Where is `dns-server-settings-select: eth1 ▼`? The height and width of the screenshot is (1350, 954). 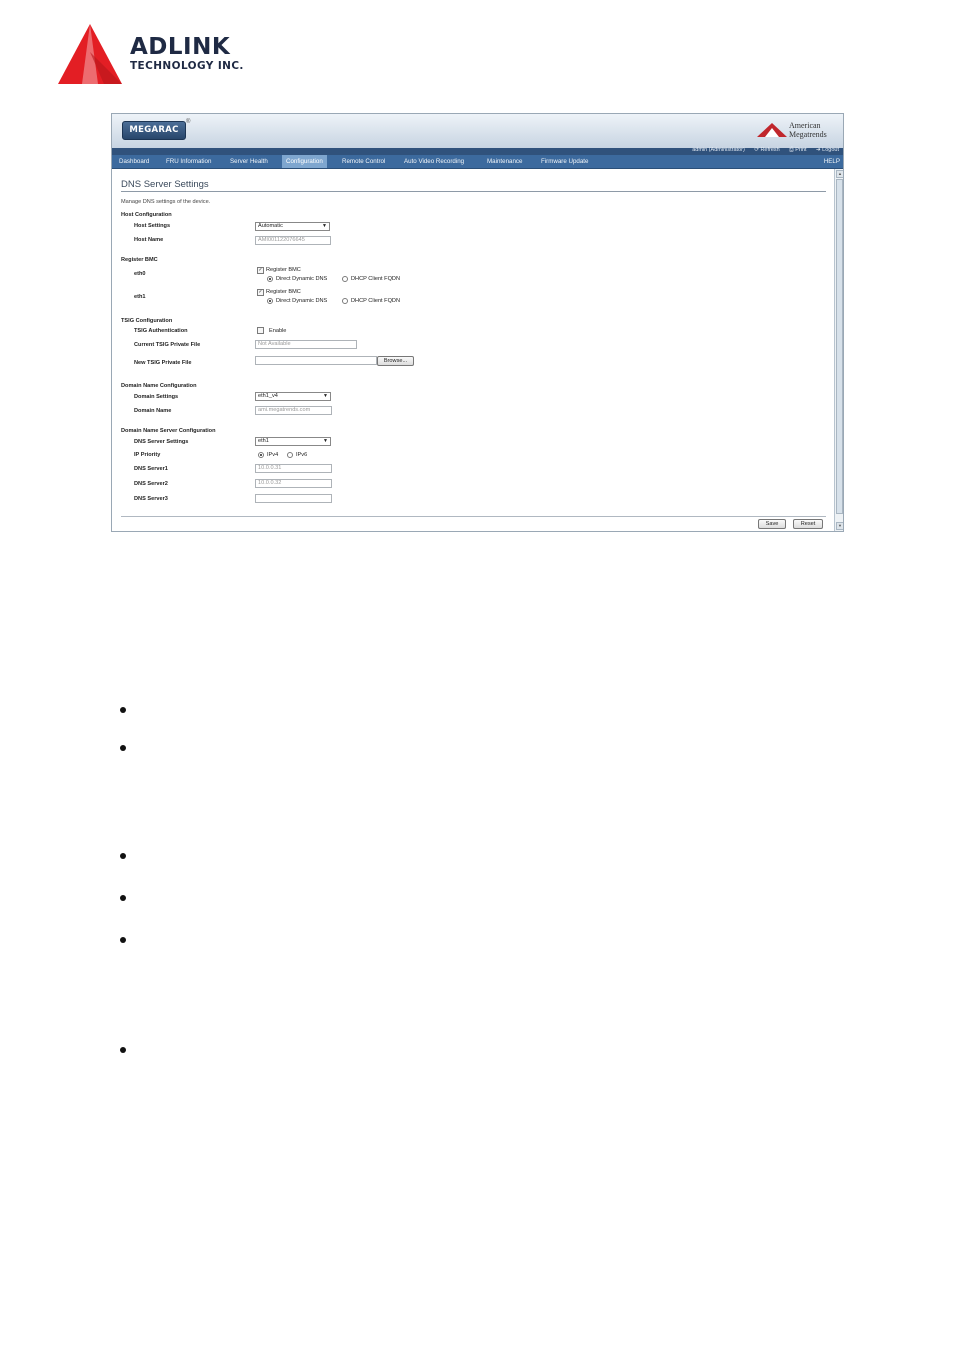
dns-server-settings-select: eth1 ▼ is located at coordinates (293, 441).